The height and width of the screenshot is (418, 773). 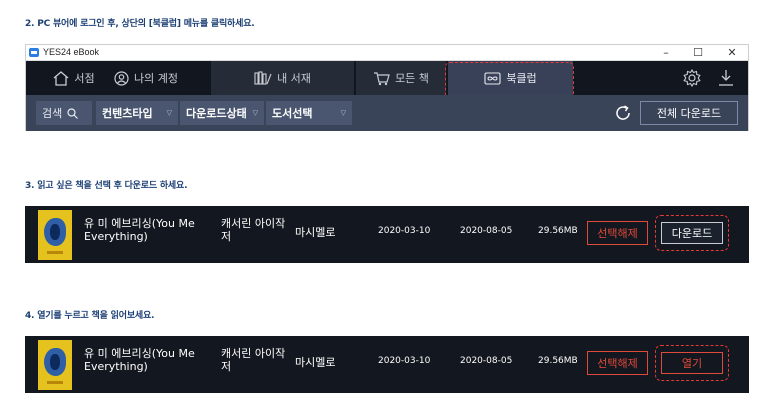 I want to click on cart-icon, so click(x=382, y=78).